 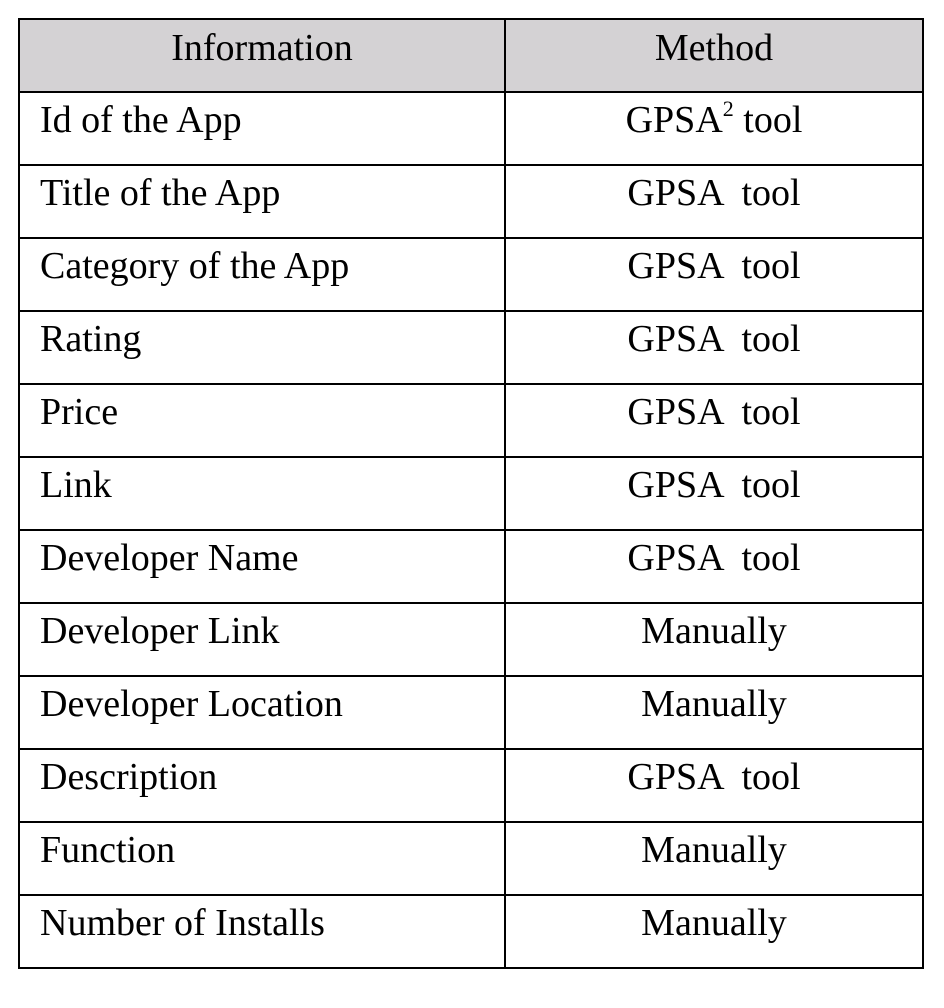 I want to click on method-cell: GPSA2 tool, so click(x=714, y=128).